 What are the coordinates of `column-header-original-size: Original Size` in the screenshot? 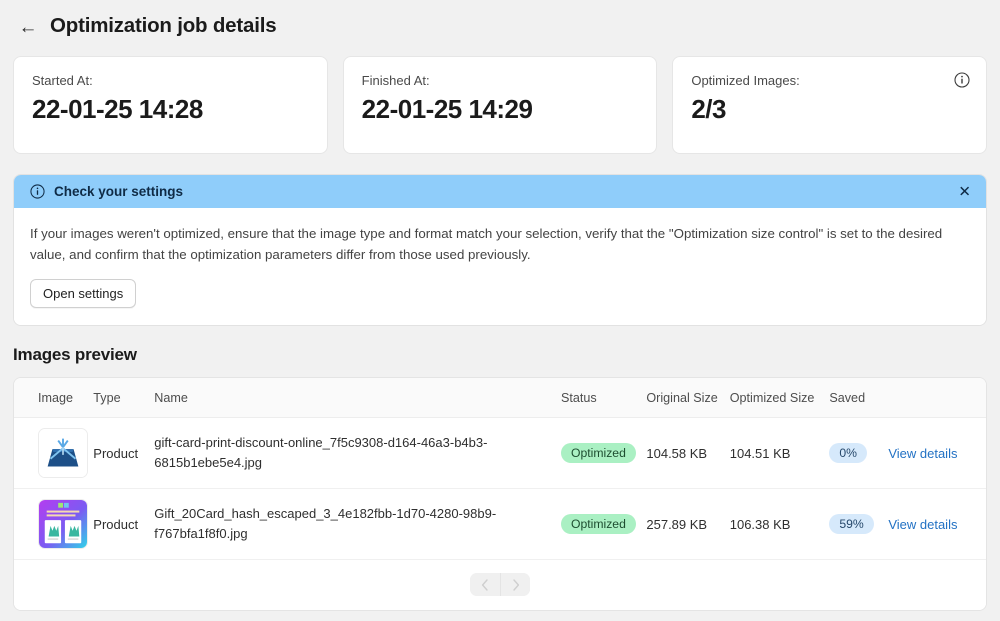 It's located at (688, 398).